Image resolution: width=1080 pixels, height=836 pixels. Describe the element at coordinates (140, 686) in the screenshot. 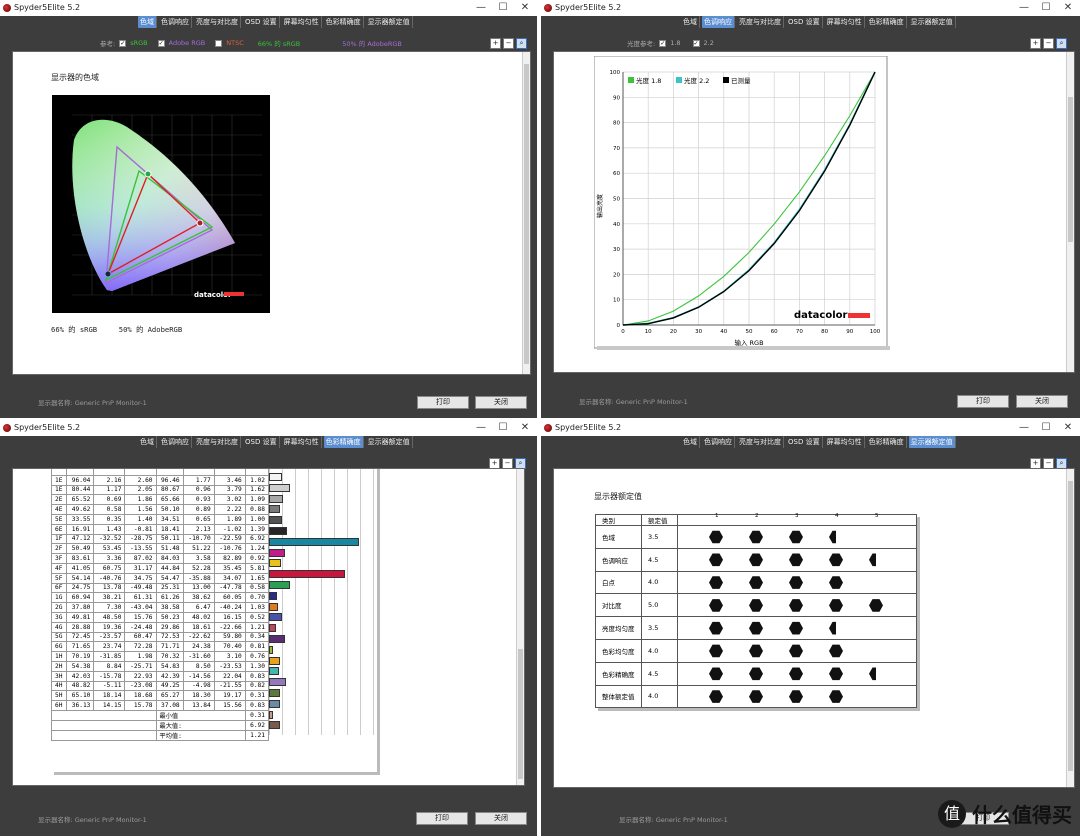

I see `table-cell-c: -23.08` at that location.